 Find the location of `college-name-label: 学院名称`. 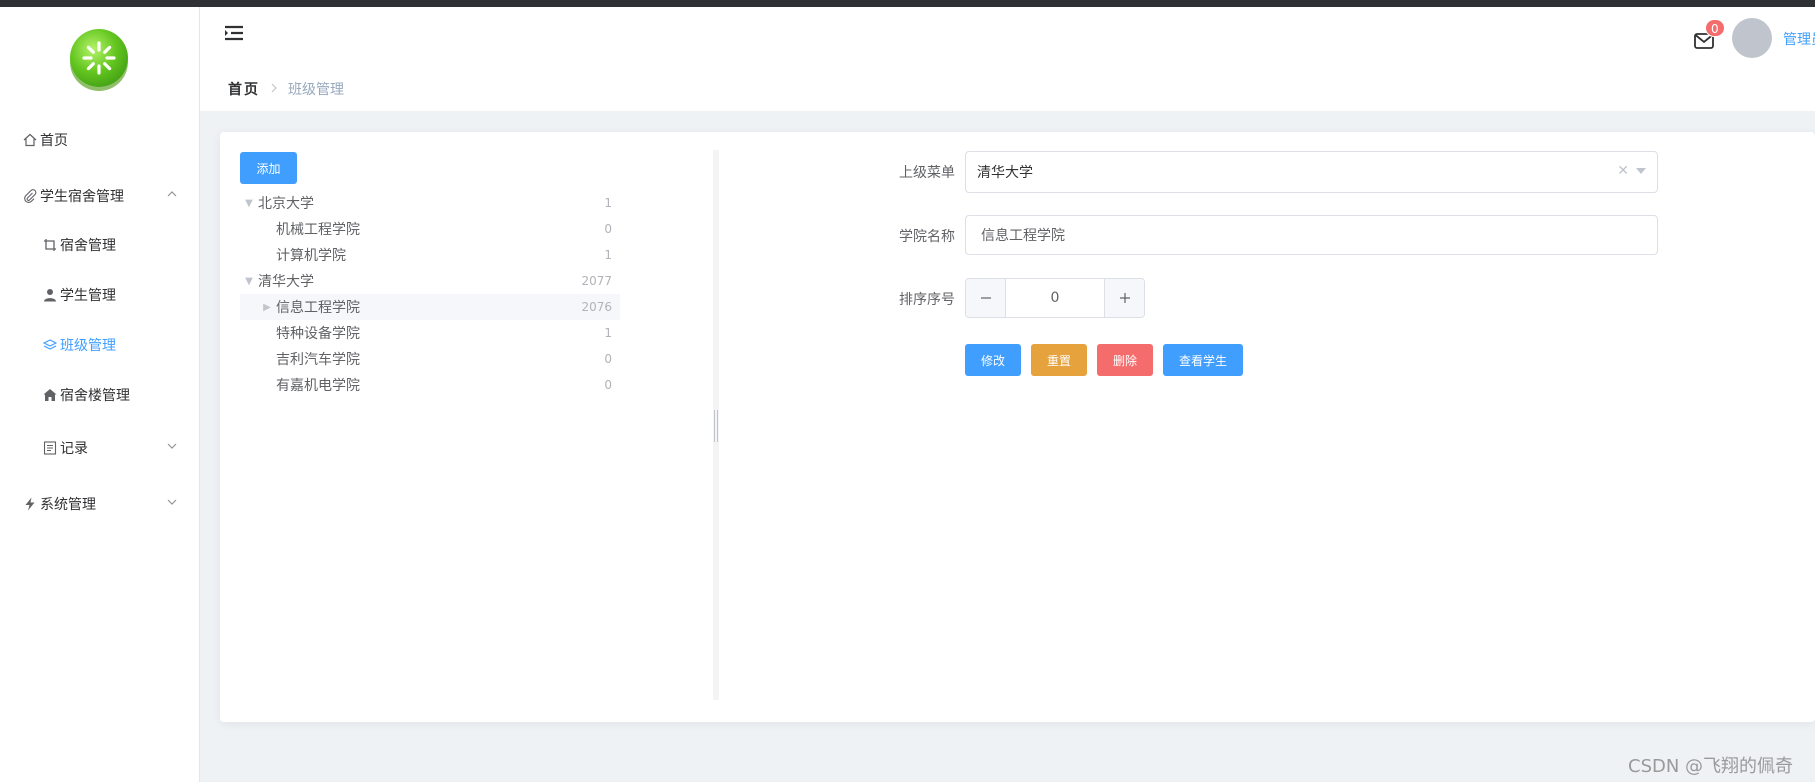

college-name-label: 学院名称 is located at coordinates (927, 237).